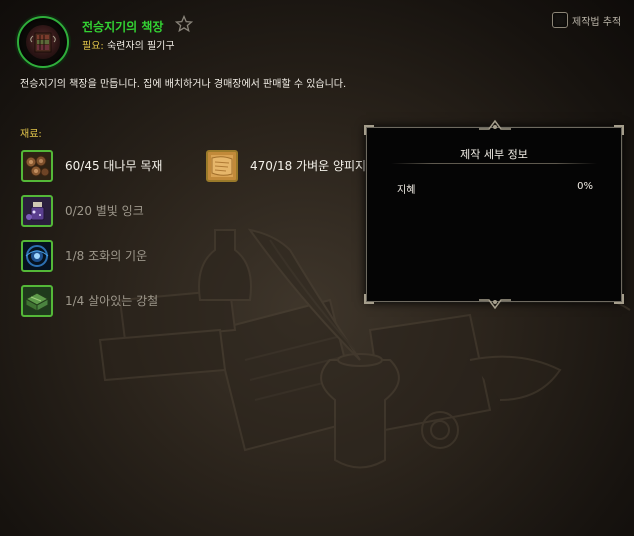 This screenshot has width=634, height=536. I want to click on track-recipe-toggle: 제작법 추적, so click(586, 20).